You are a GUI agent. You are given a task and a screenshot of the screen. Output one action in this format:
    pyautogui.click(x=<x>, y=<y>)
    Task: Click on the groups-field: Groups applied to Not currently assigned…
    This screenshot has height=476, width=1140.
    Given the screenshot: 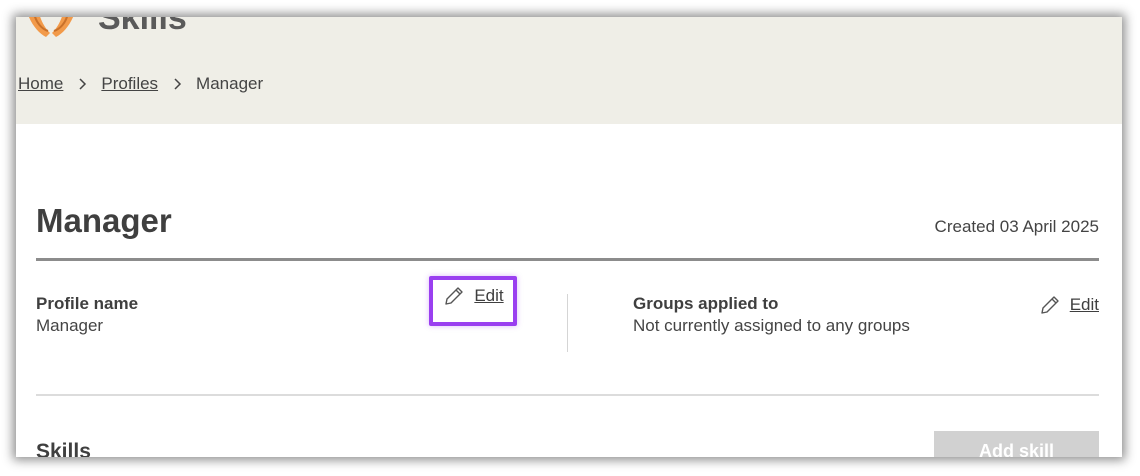 What is the action you would take?
    pyautogui.click(x=771, y=315)
    